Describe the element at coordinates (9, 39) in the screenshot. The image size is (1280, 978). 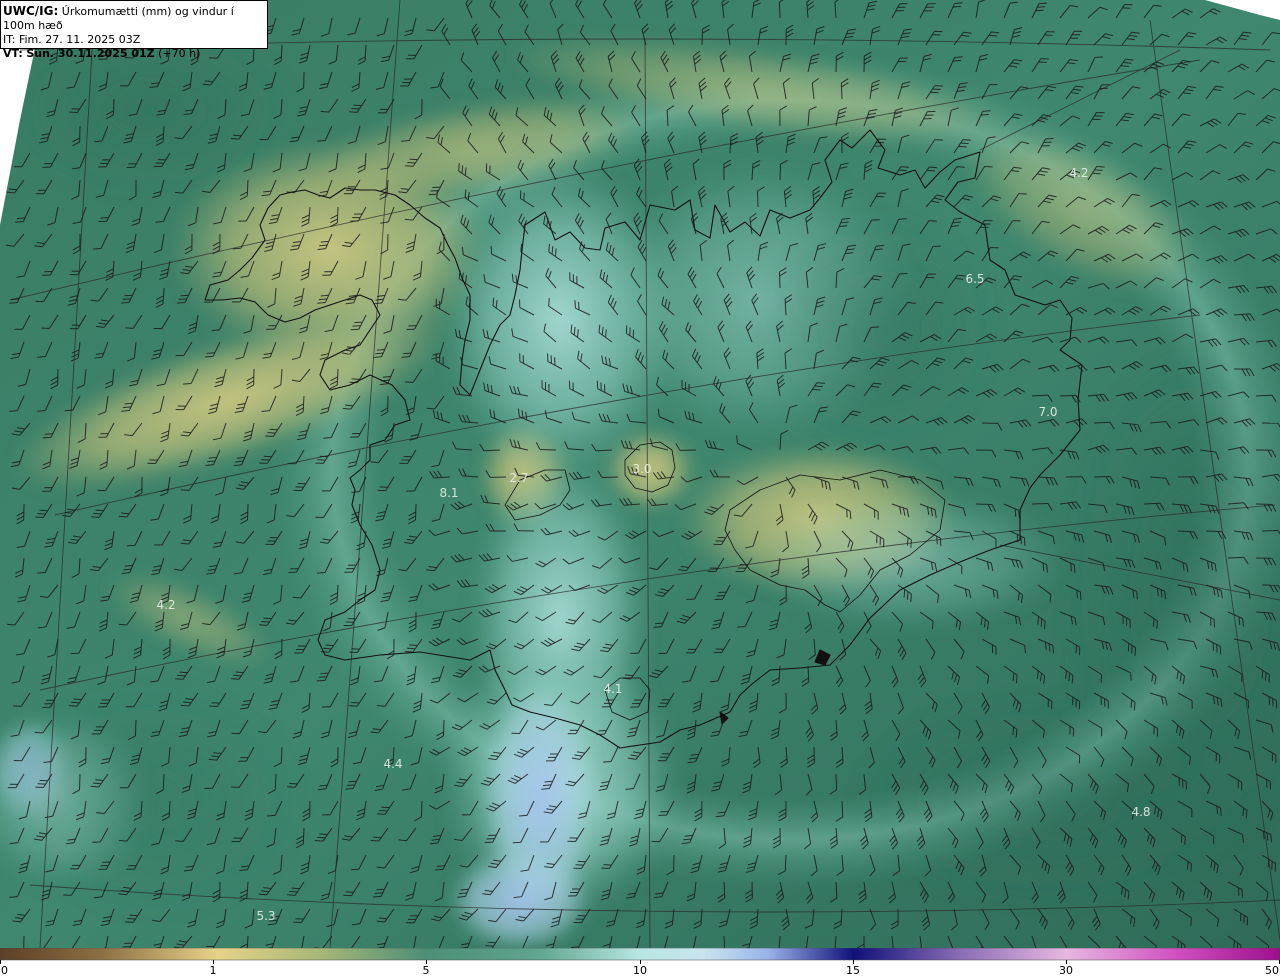
I see `initial-time-key: IT:` at that location.